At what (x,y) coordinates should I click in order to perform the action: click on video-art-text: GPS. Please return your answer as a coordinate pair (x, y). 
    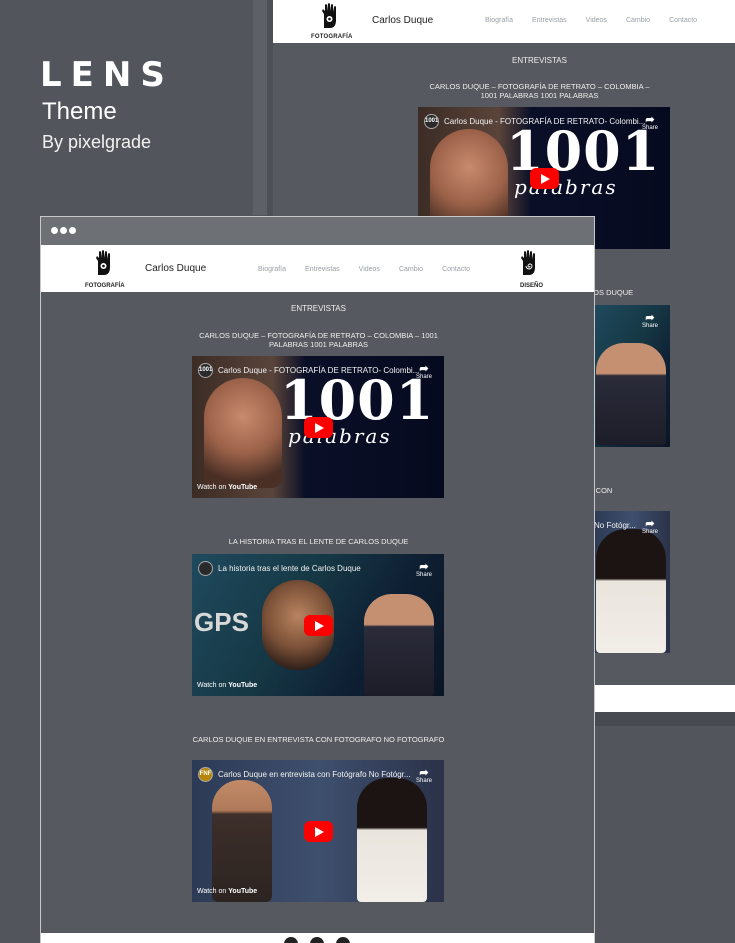
    Looking at the image, I should click on (221, 622).